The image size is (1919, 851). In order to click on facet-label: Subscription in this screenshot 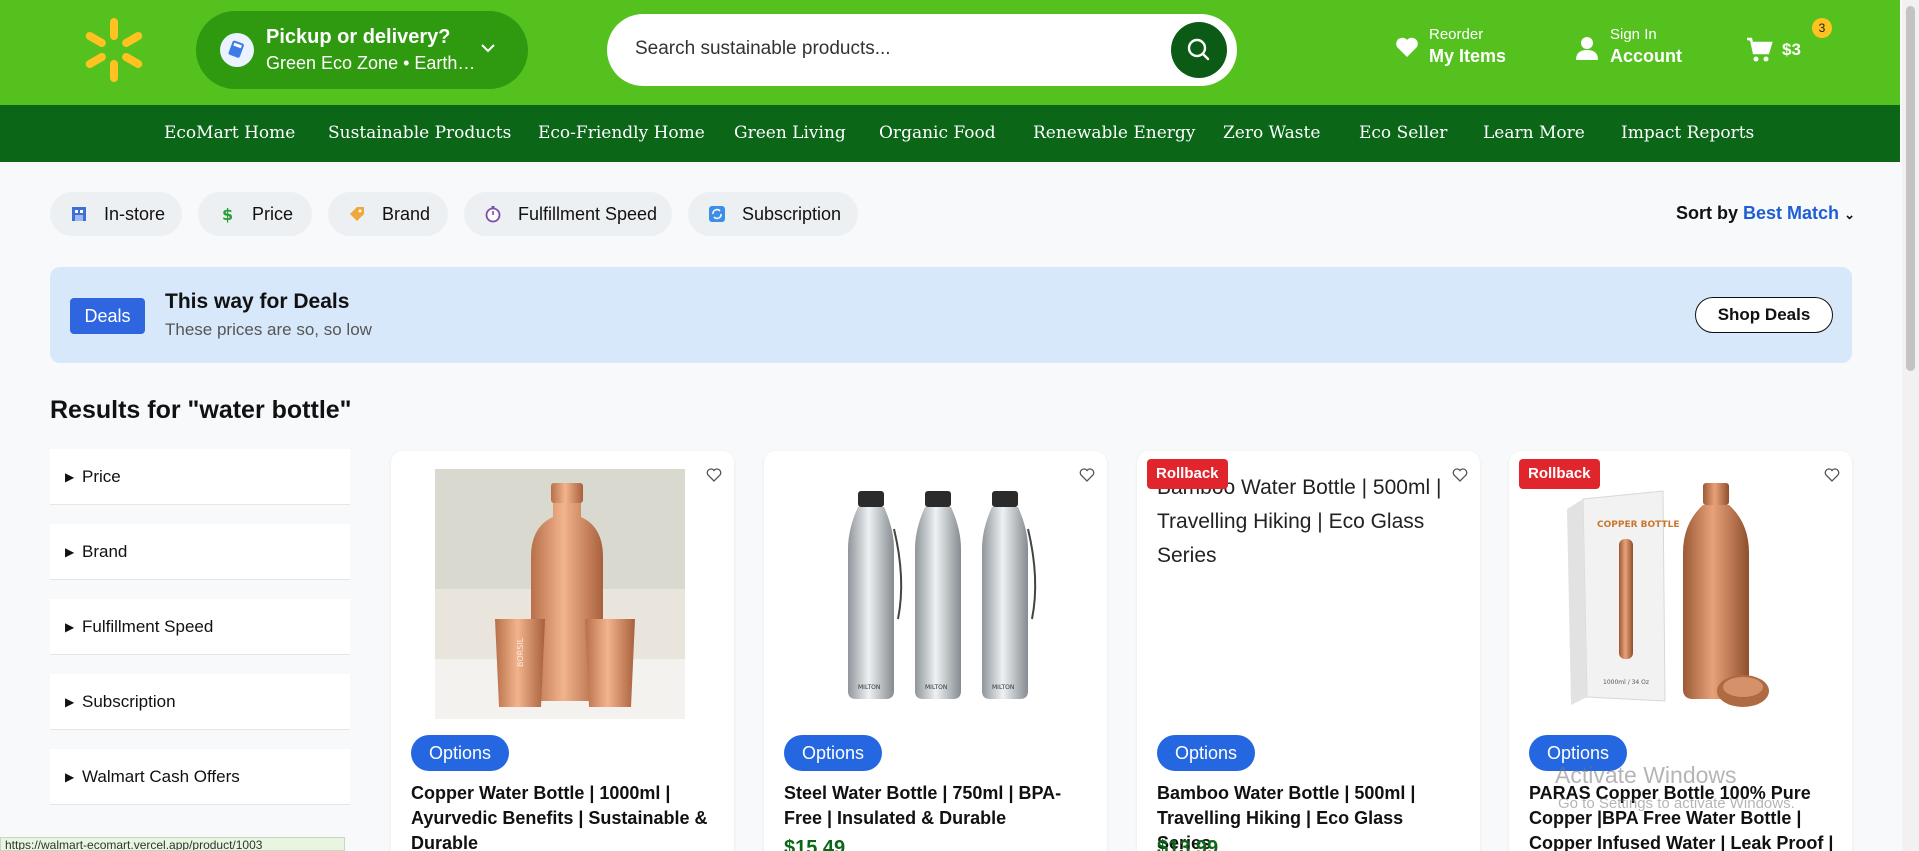, I will do `click(129, 701)`.